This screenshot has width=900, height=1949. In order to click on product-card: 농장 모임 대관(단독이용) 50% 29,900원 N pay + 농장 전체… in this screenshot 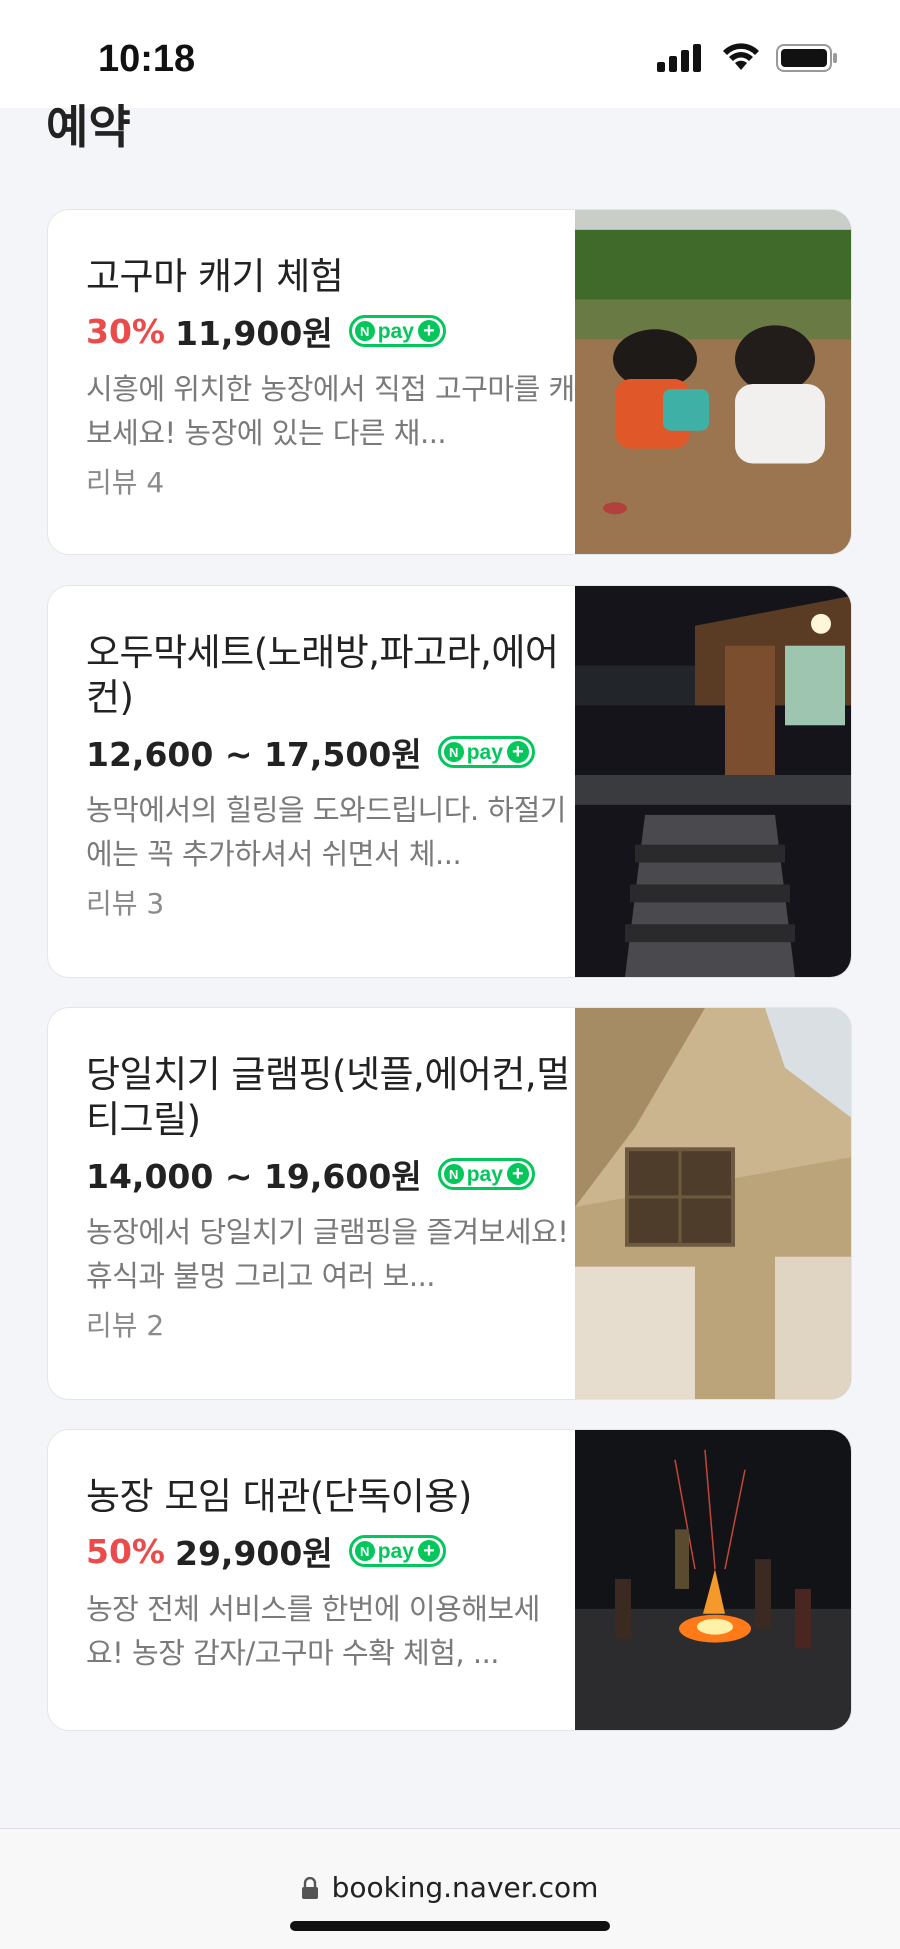, I will do `click(449, 1580)`.